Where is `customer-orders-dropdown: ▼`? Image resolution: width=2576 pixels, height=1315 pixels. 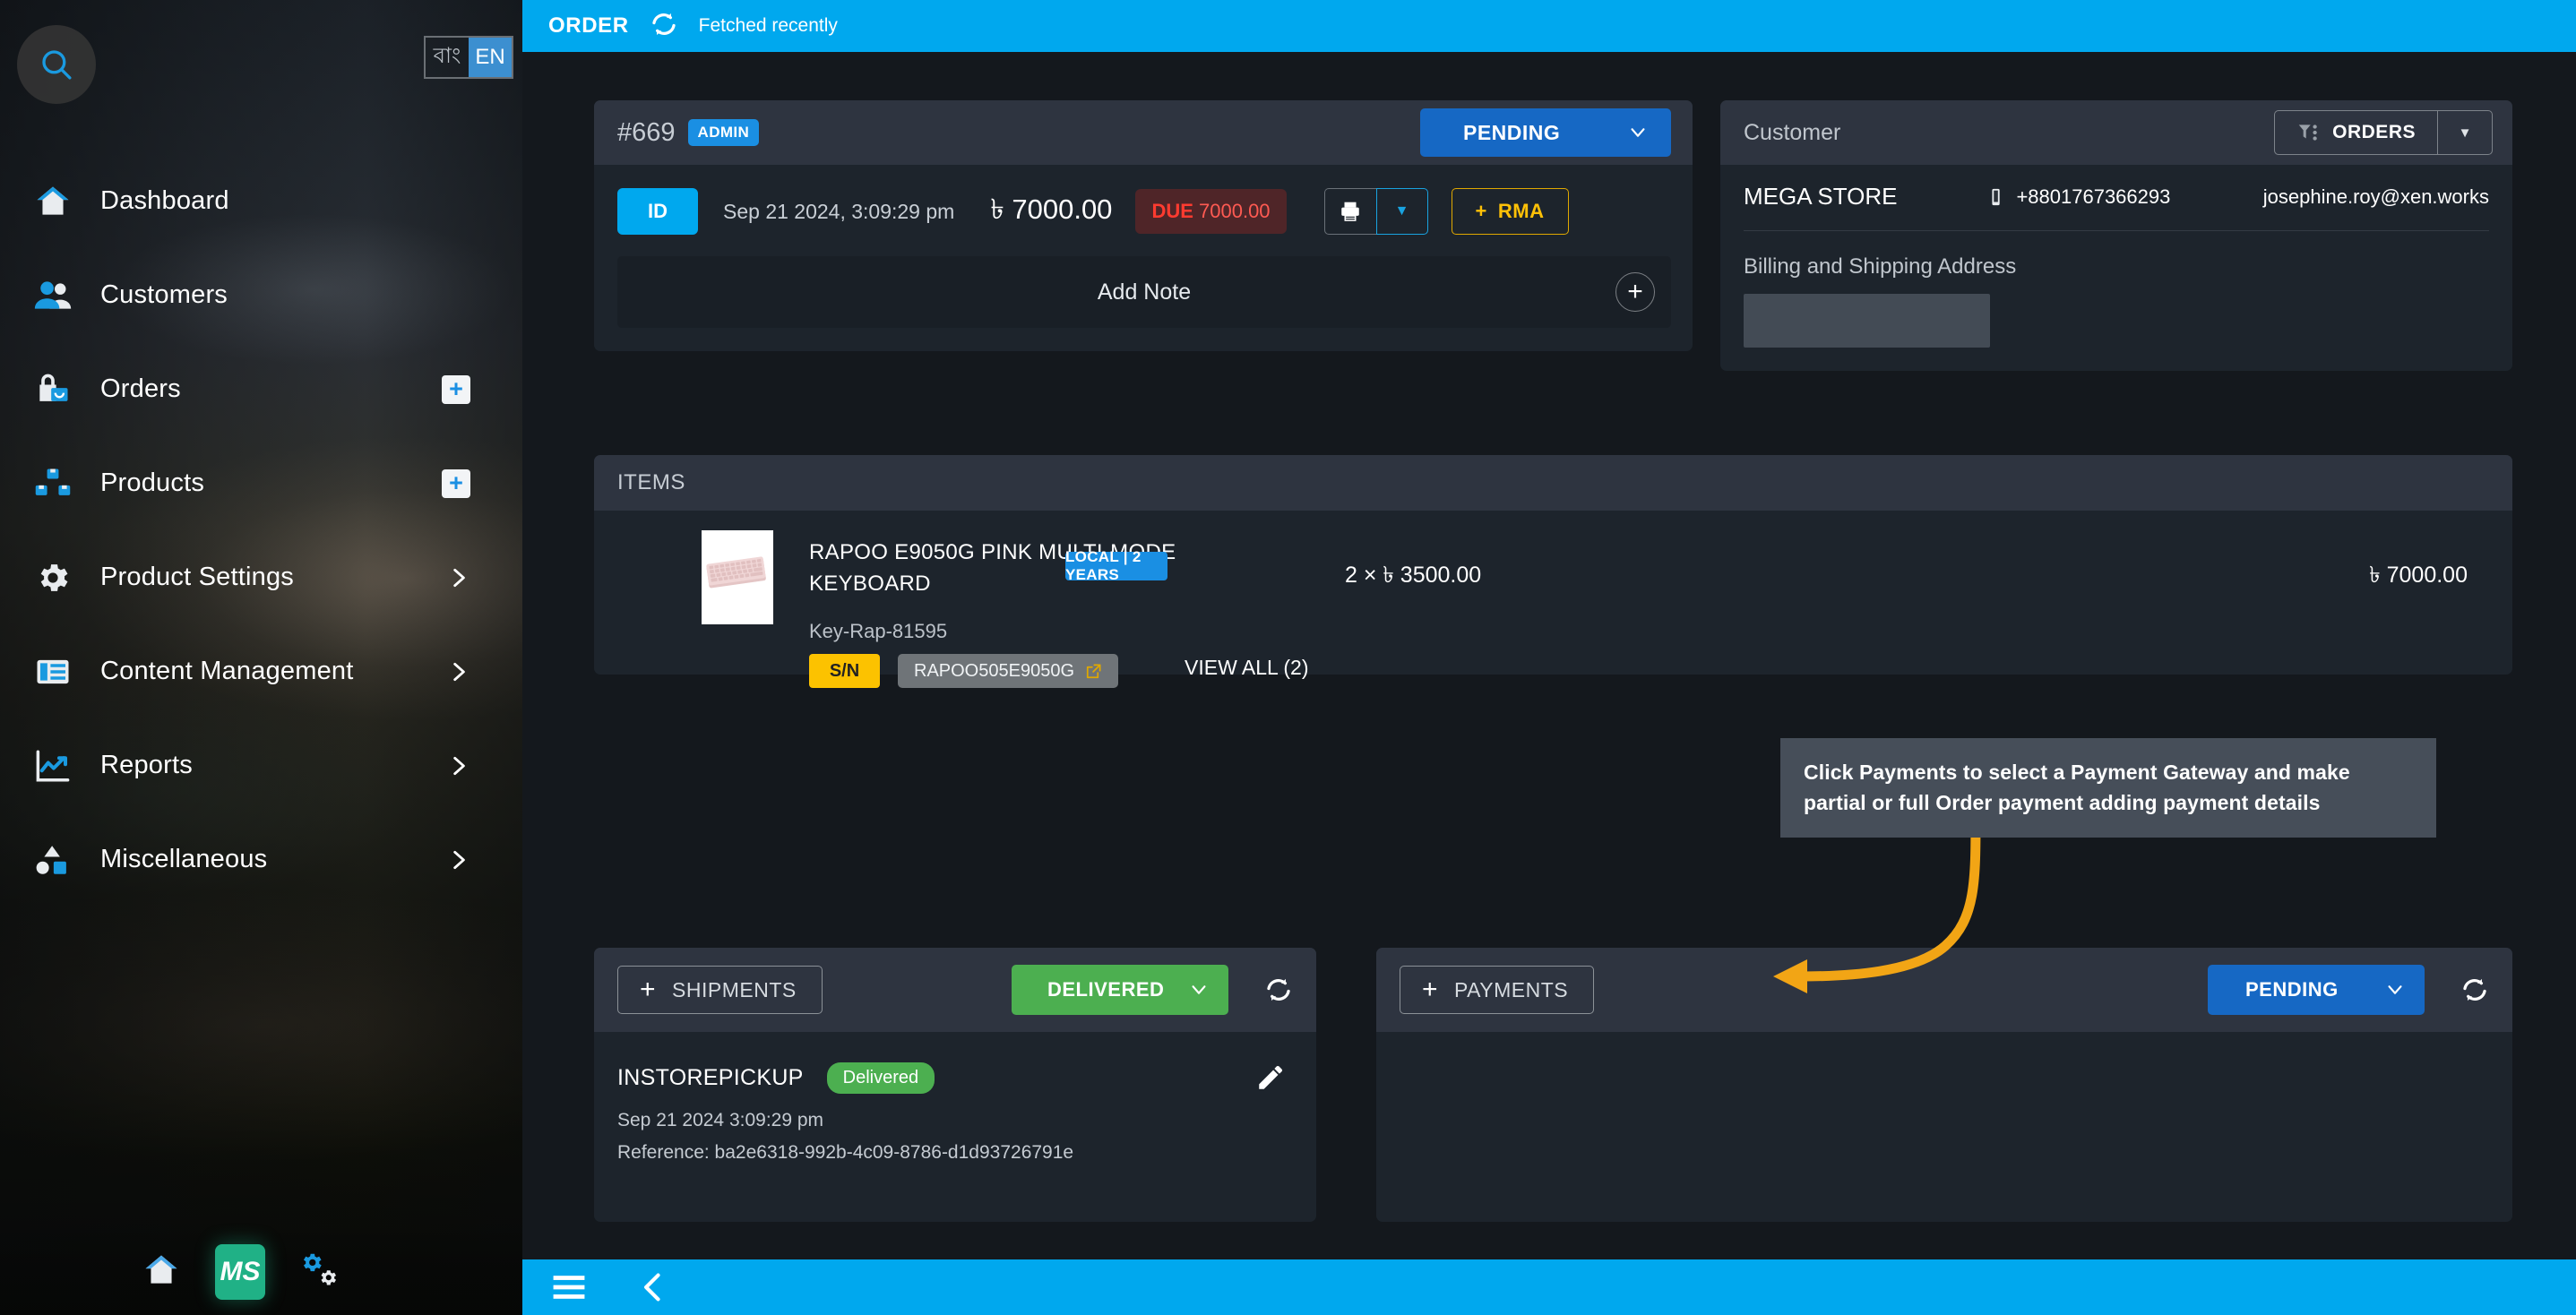
customer-orders-dropdown: ▼ is located at coordinates (2465, 132).